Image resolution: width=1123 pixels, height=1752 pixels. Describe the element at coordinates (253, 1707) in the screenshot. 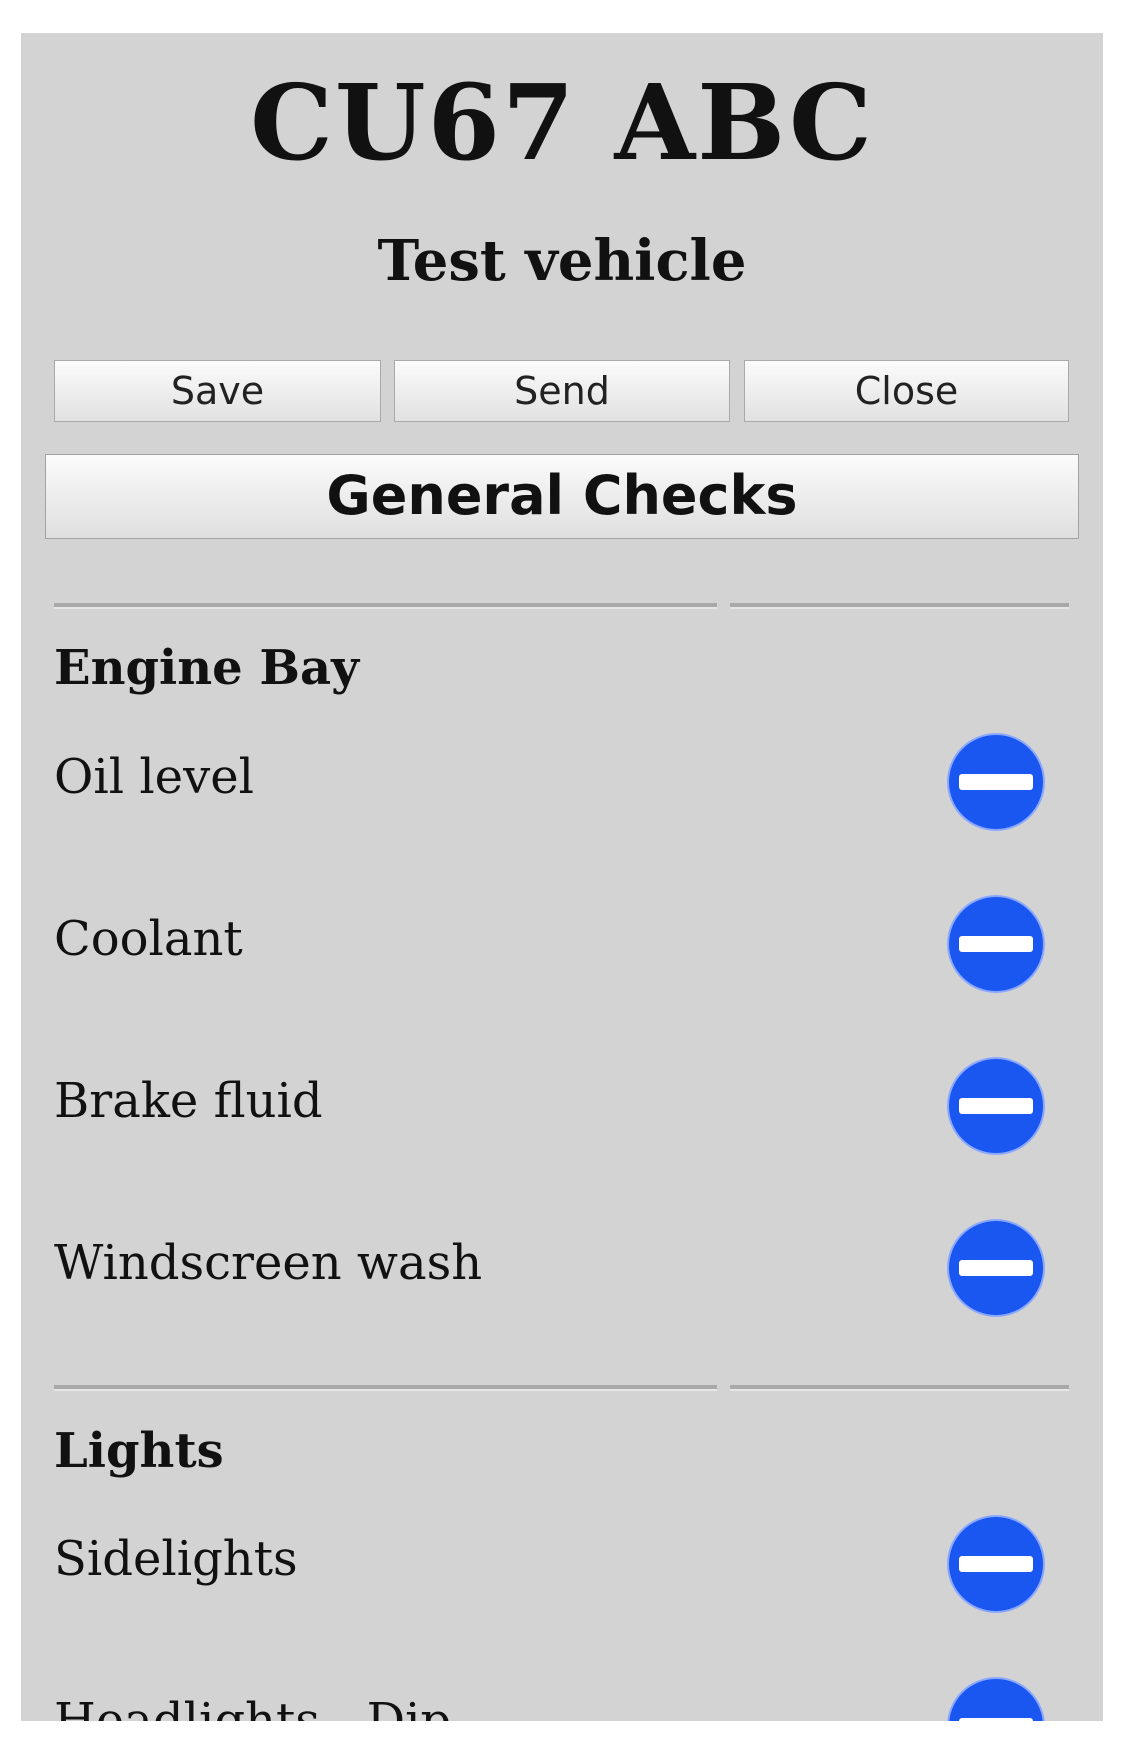

I see `check-item-label: Headlights - Dip` at that location.